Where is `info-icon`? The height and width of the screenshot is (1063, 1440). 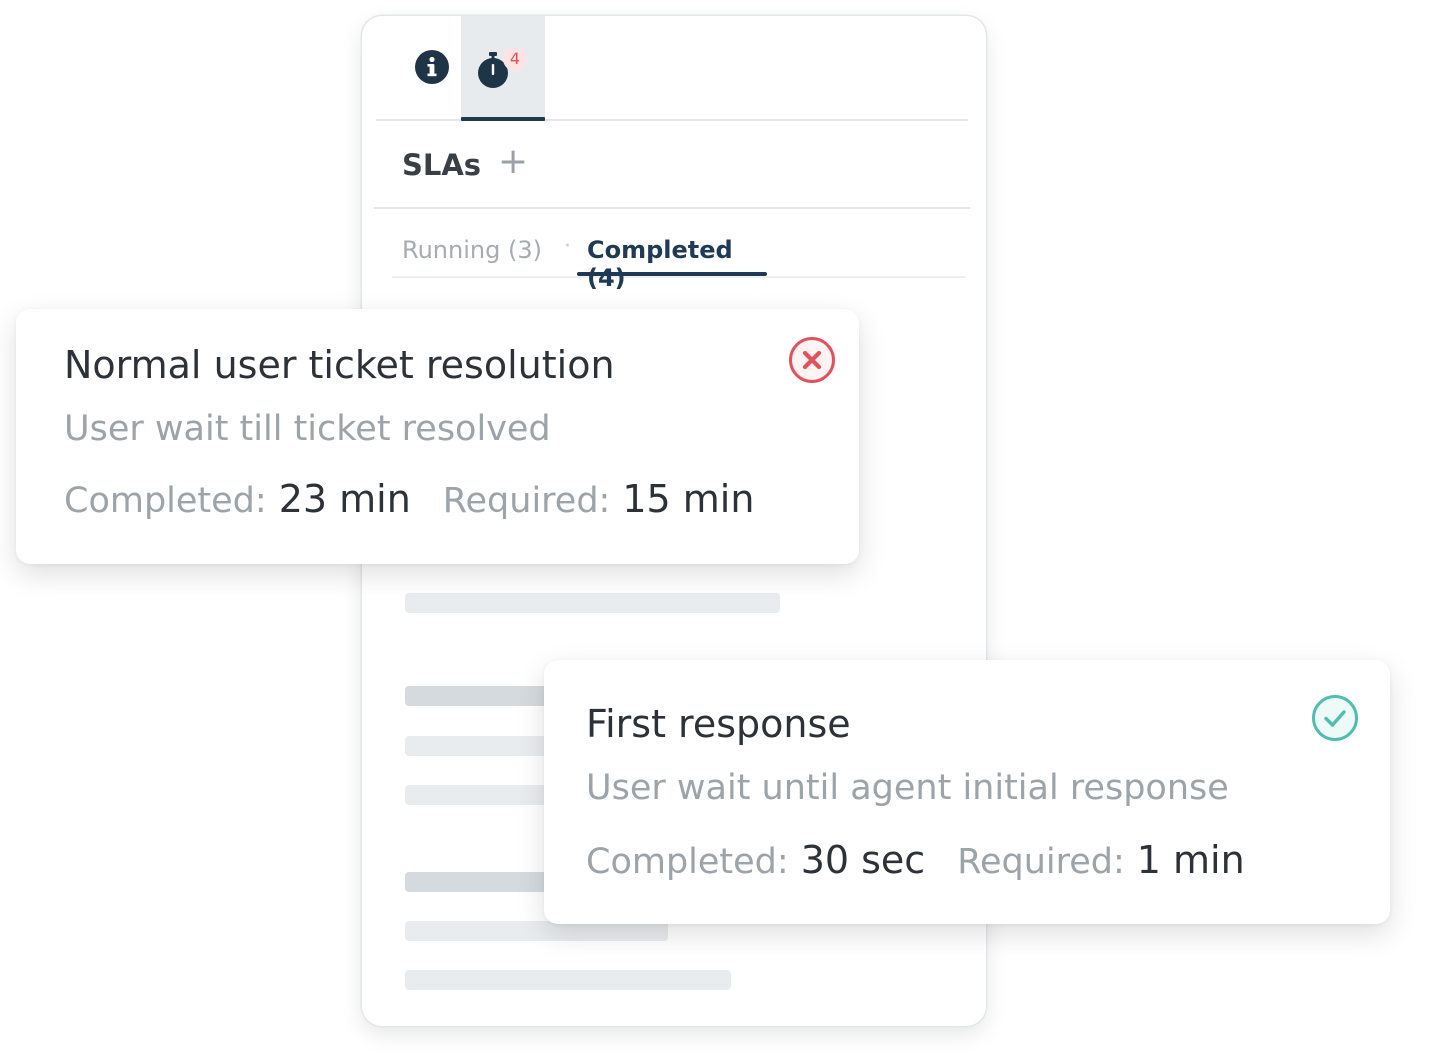 info-icon is located at coordinates (432, 69).